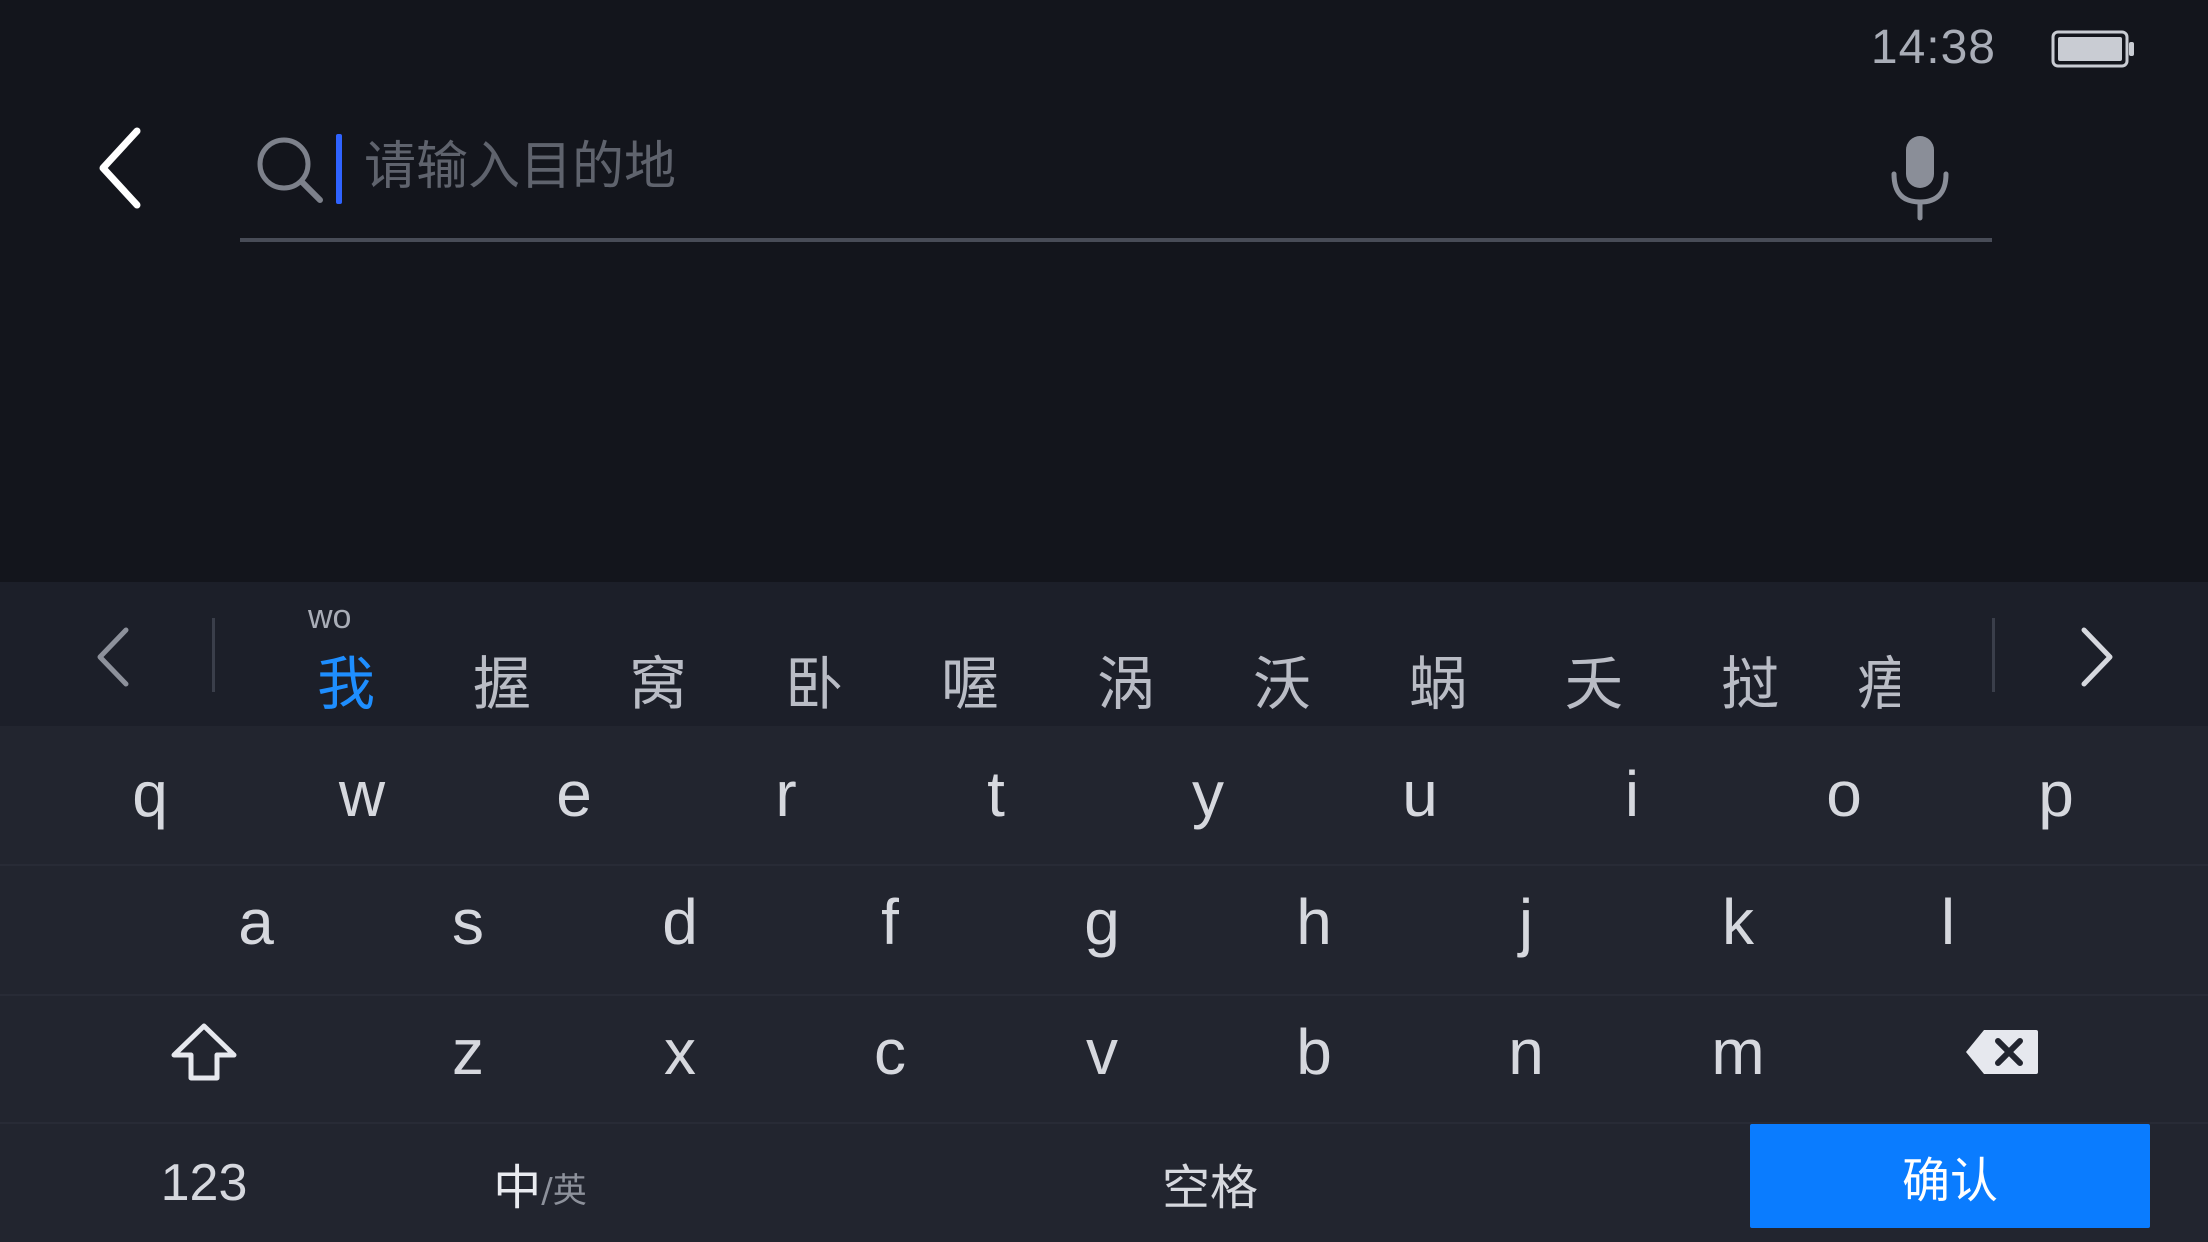  Describe the element at coordinates (890, 922) in the screenshot. I see `key-f: f` at that location.